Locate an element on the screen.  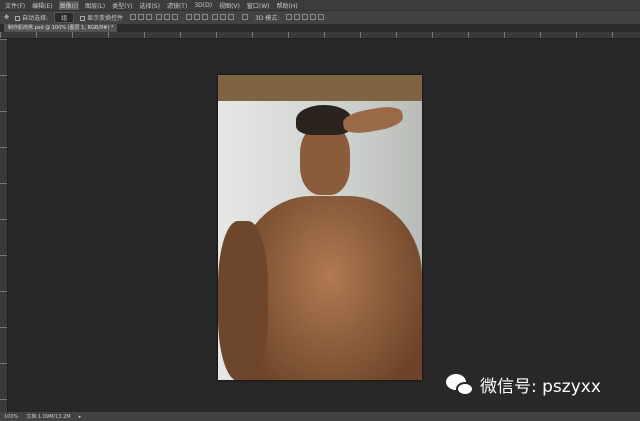
move-tool-icon: ✥ is located at coordinates (6, 17).